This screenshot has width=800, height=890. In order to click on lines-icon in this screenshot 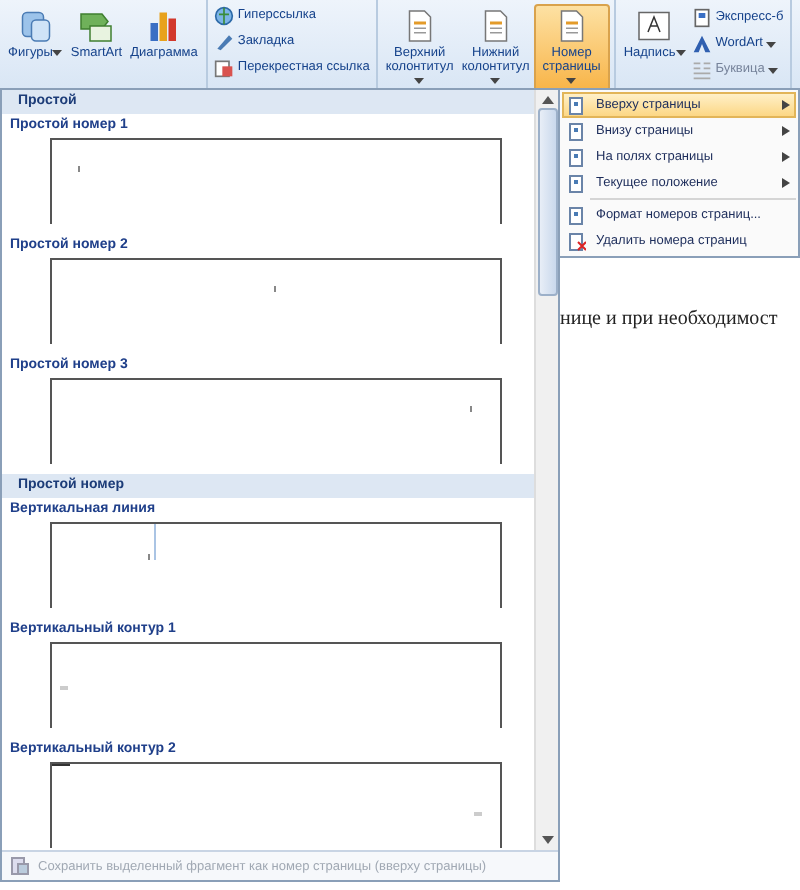, I will do `click(701, 70)`.